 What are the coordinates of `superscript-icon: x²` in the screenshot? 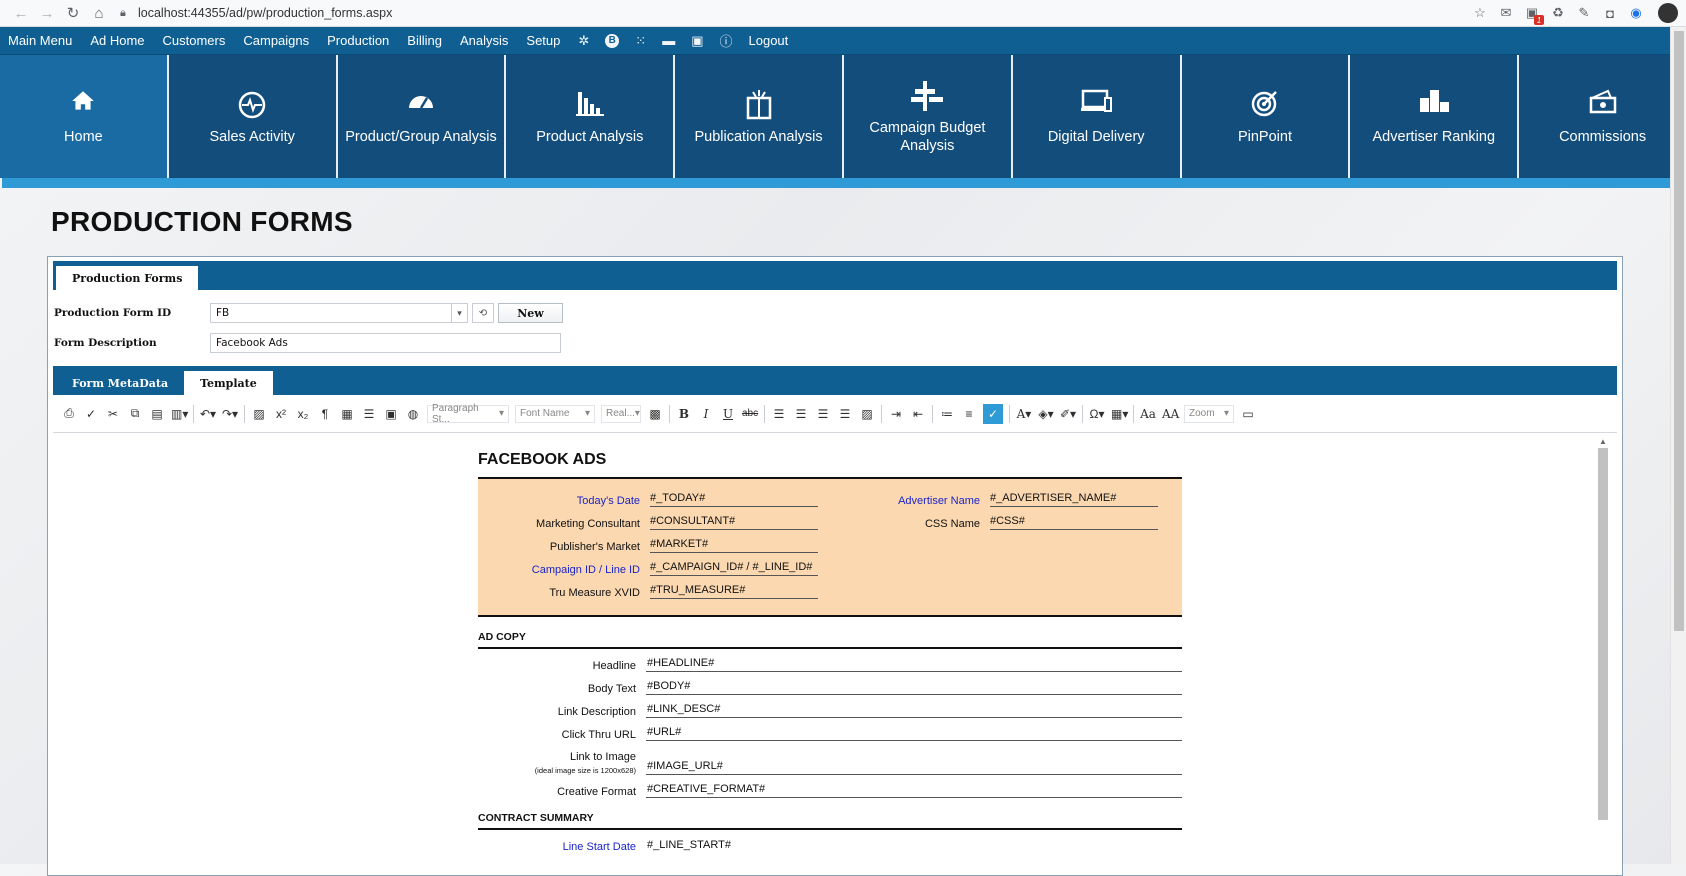 It's located at (281, 414).